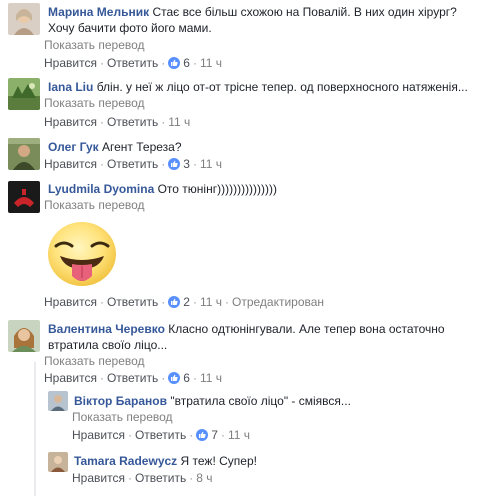 The height and width of the screenshot is (496, 502). Describe the element at coordinates (101, 189) in the screenshot. I see `author-name: Lyudmila Dyomina` at that location.